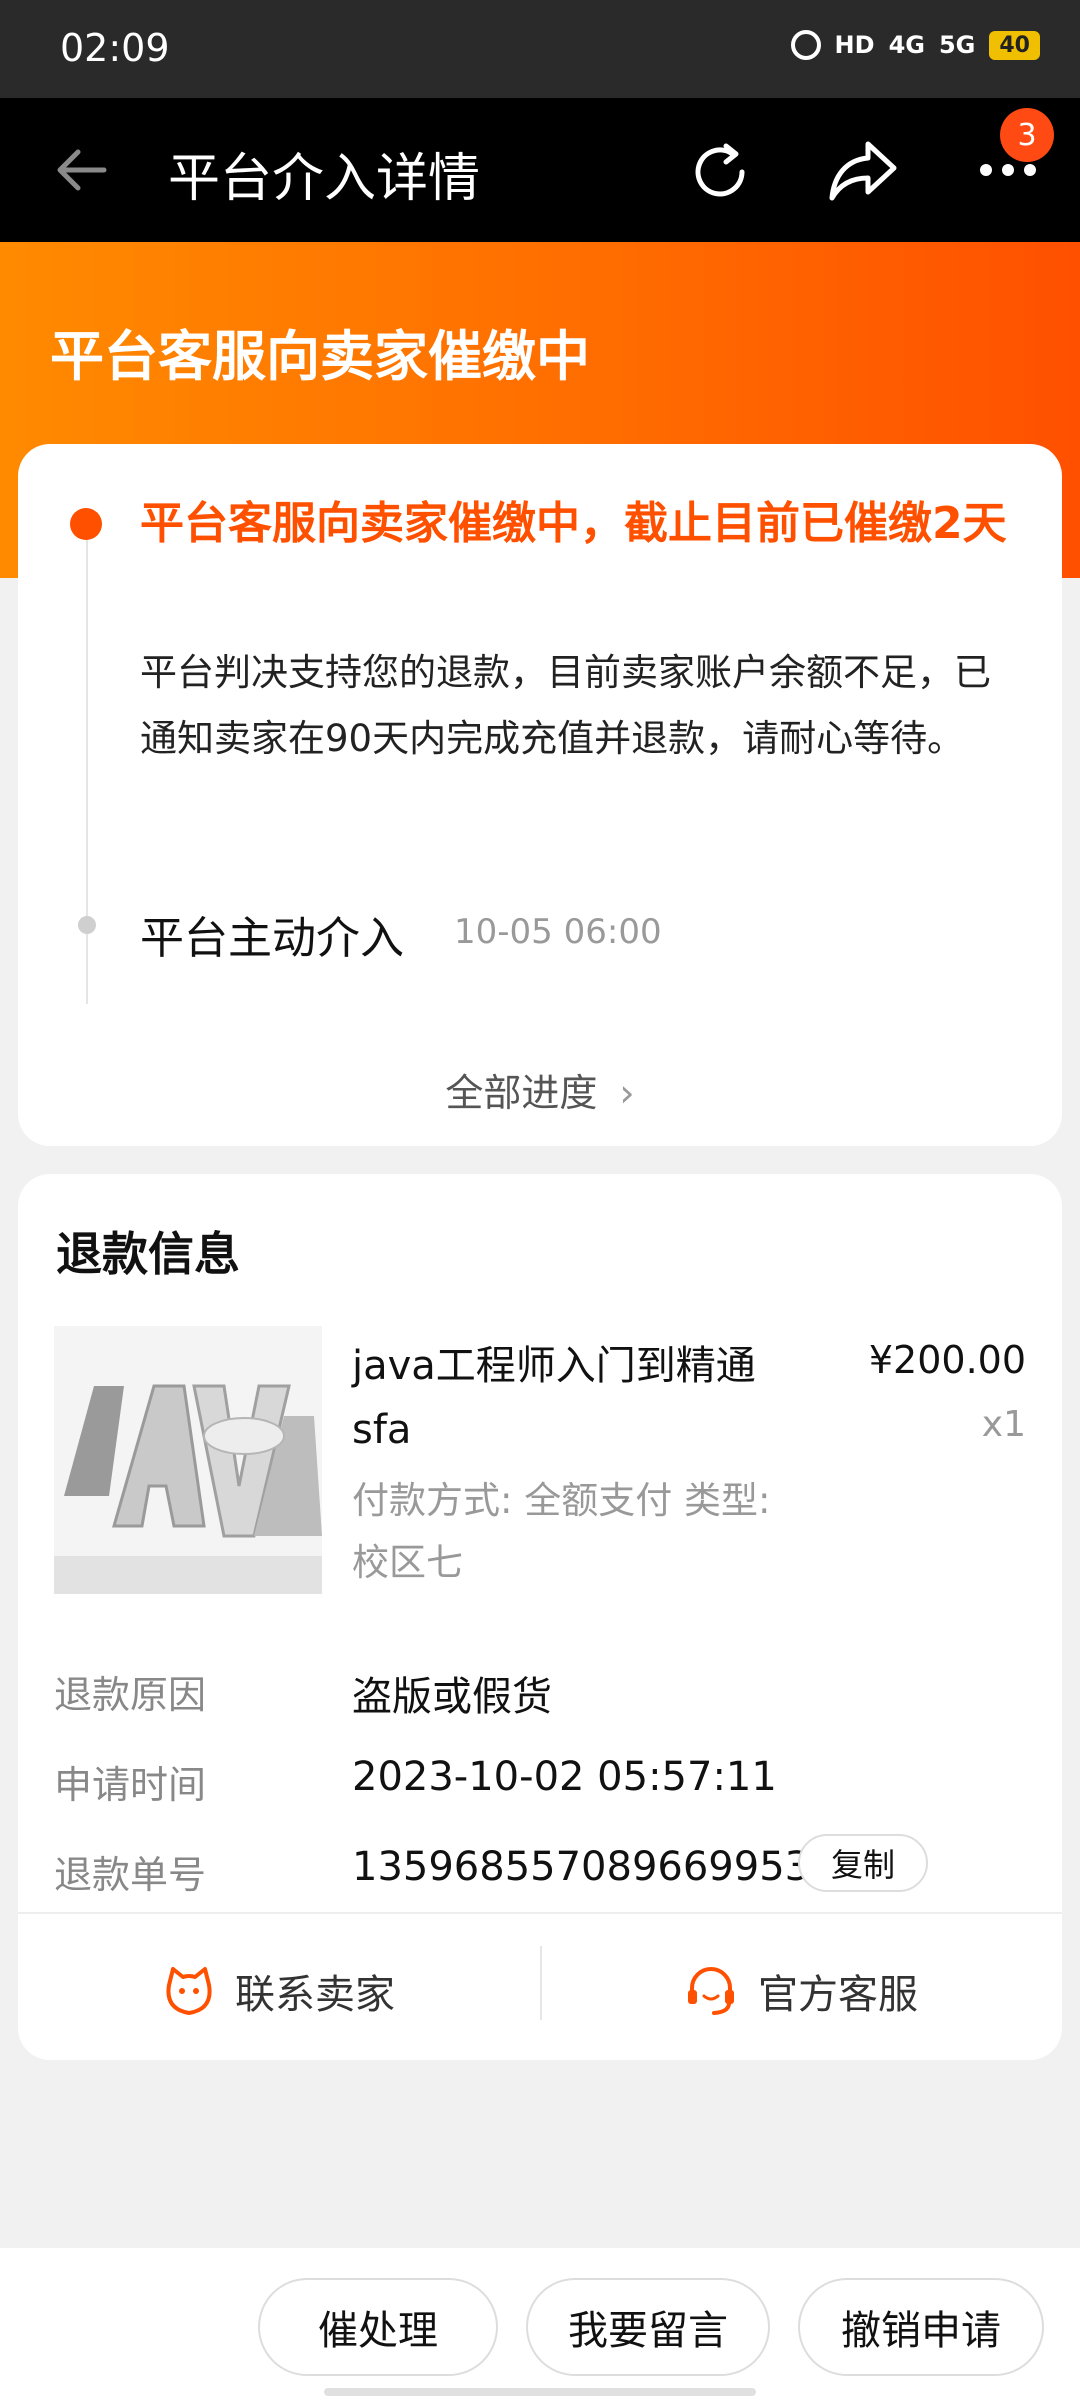  Describe the element at coordinates (521, 1093) in the screenshot. I see `all-progress-label: 全部进度` at that location.